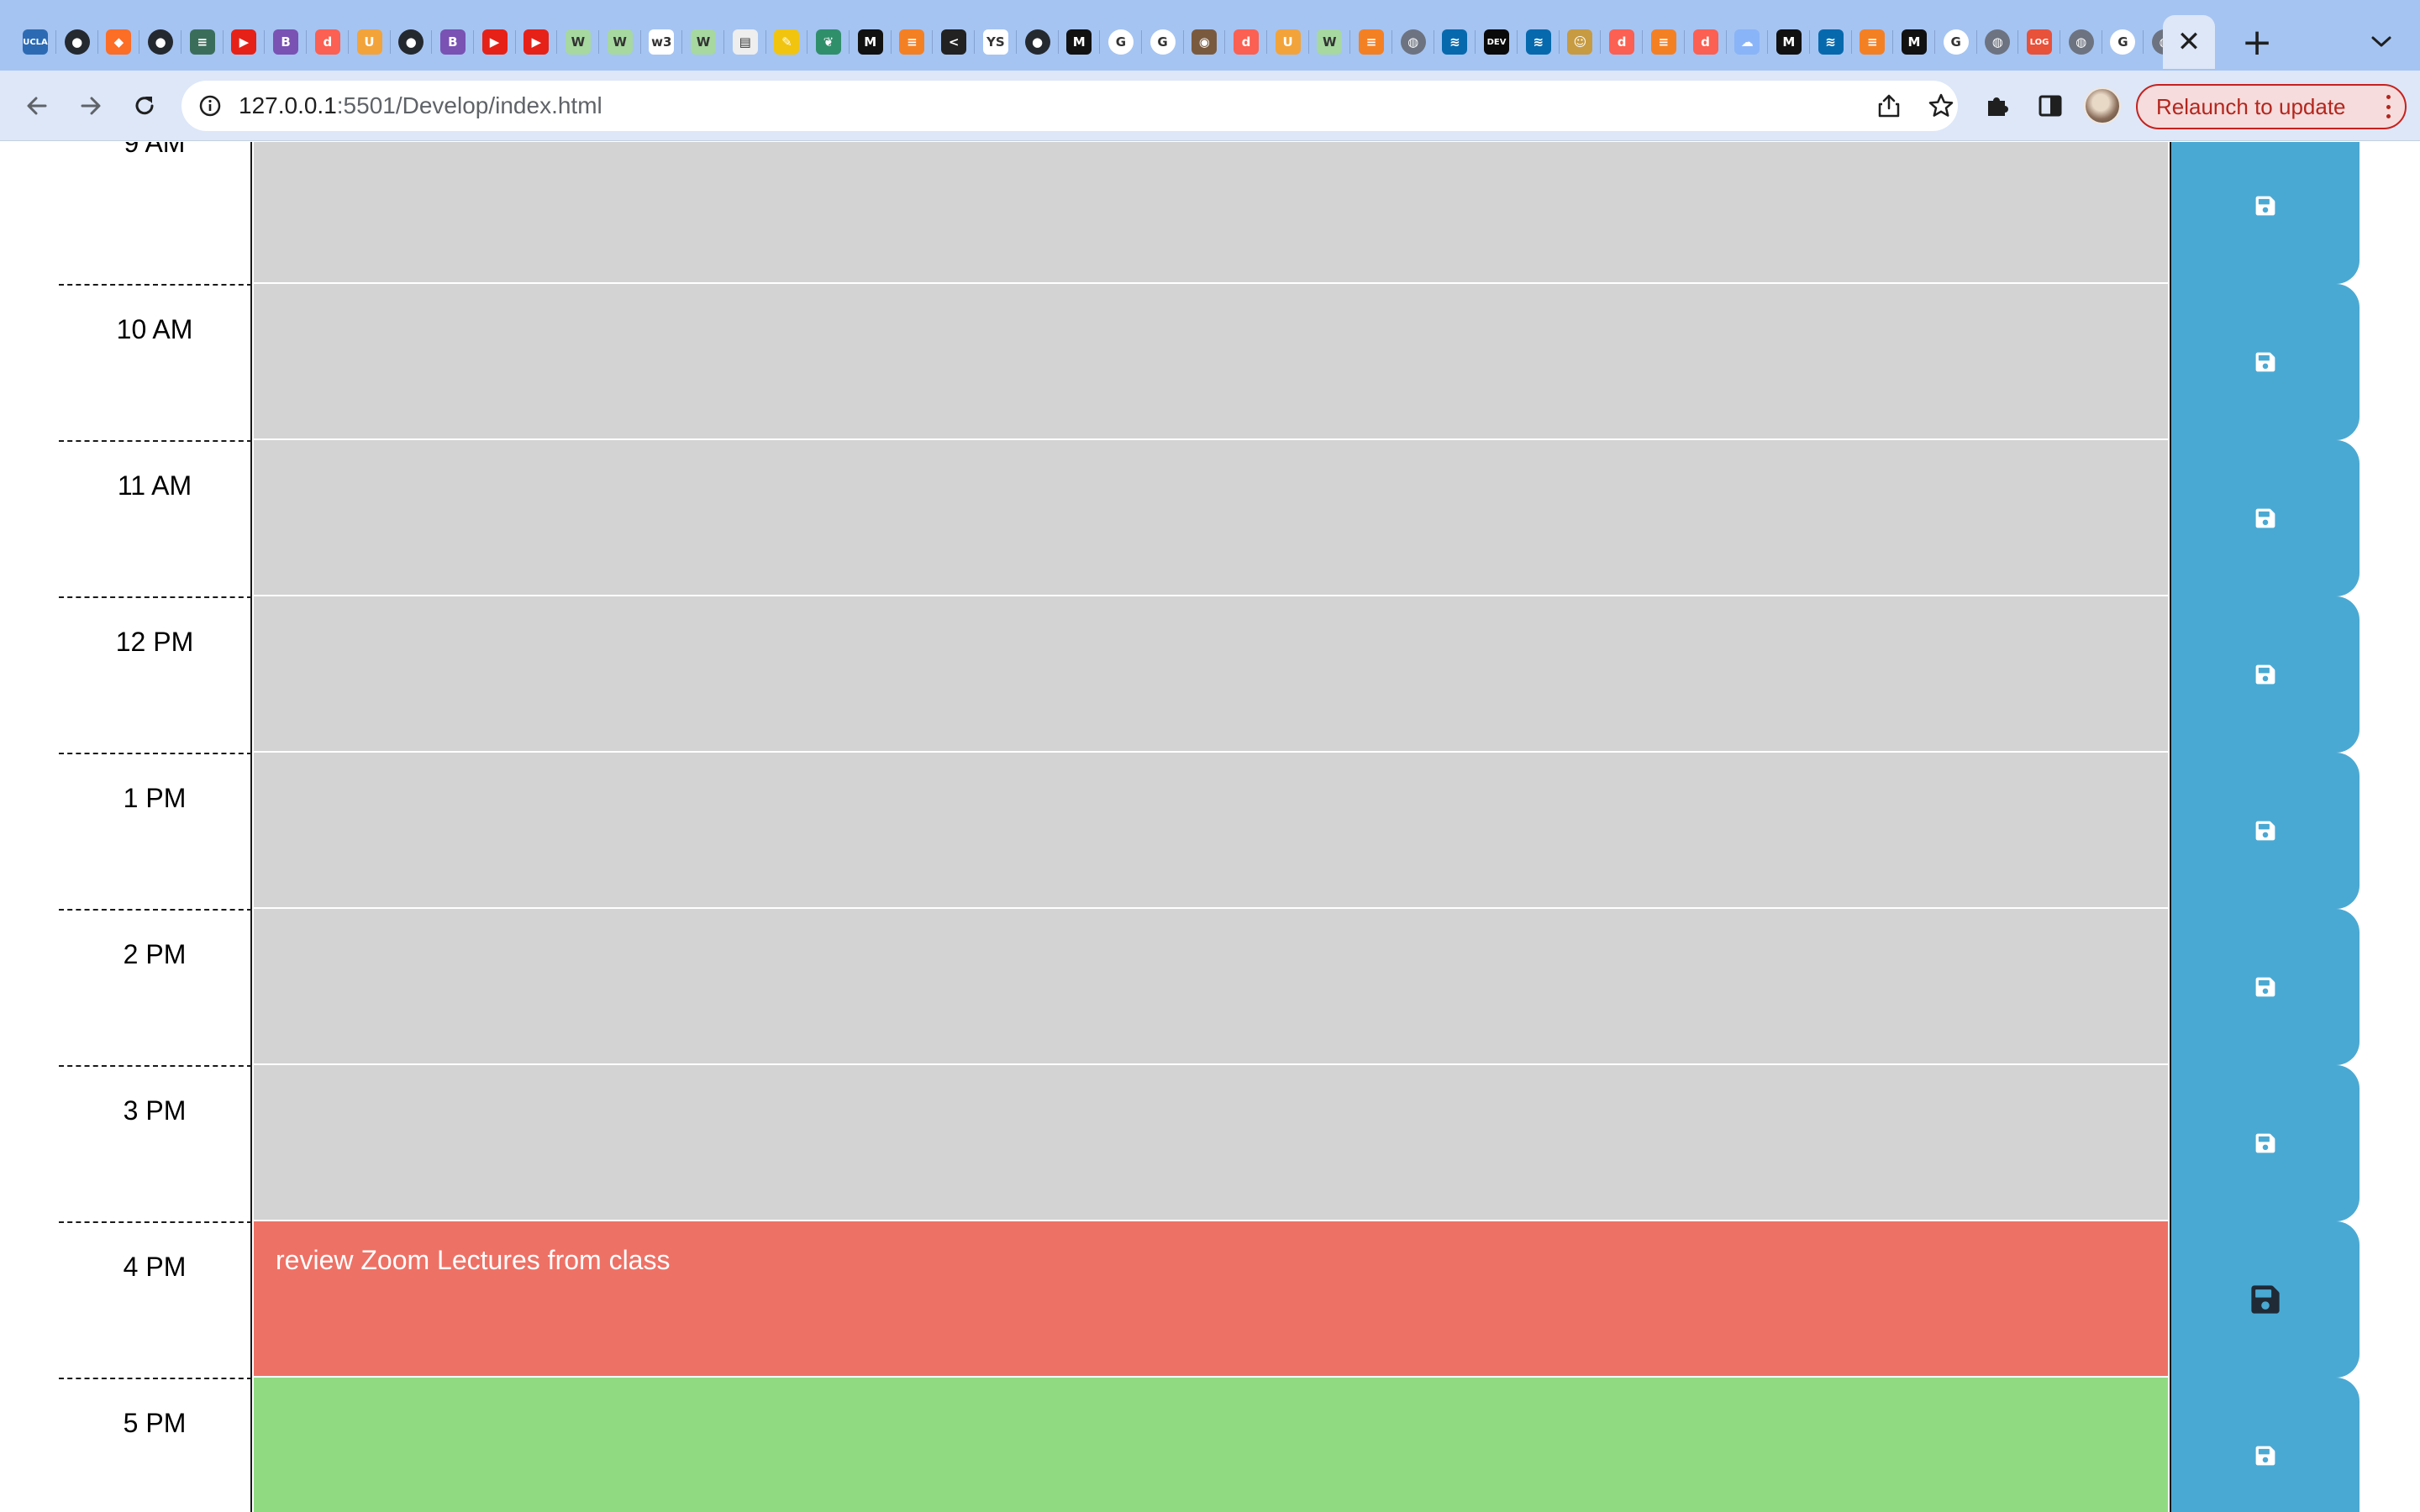 The image size is (2420, 1512). I want to click on pinned-tab: ▤, so click(746, 42).